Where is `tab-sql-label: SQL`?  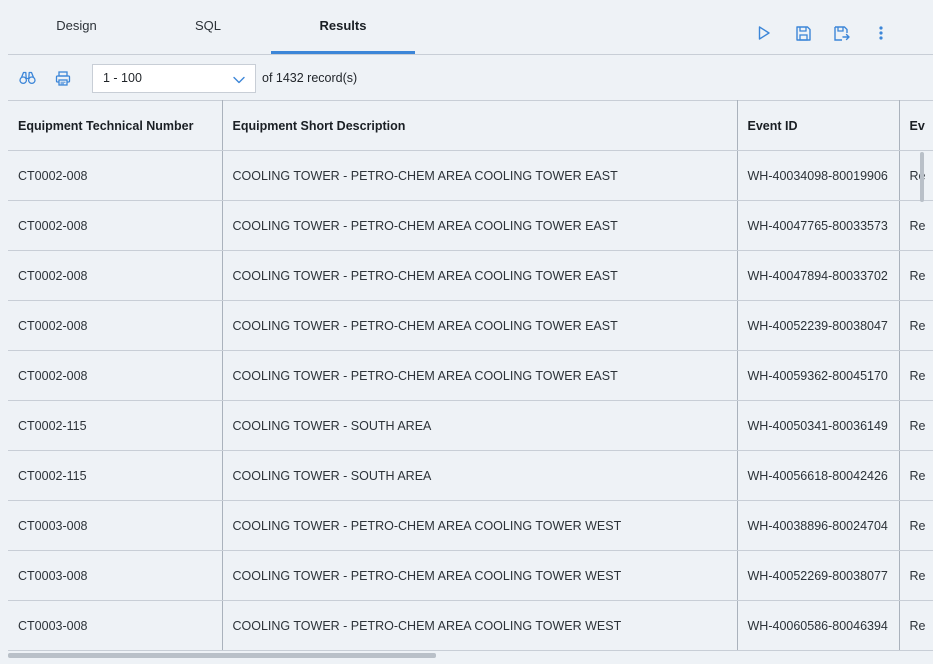 tab-sql-label: SQL is located at coordinates (207, 25).